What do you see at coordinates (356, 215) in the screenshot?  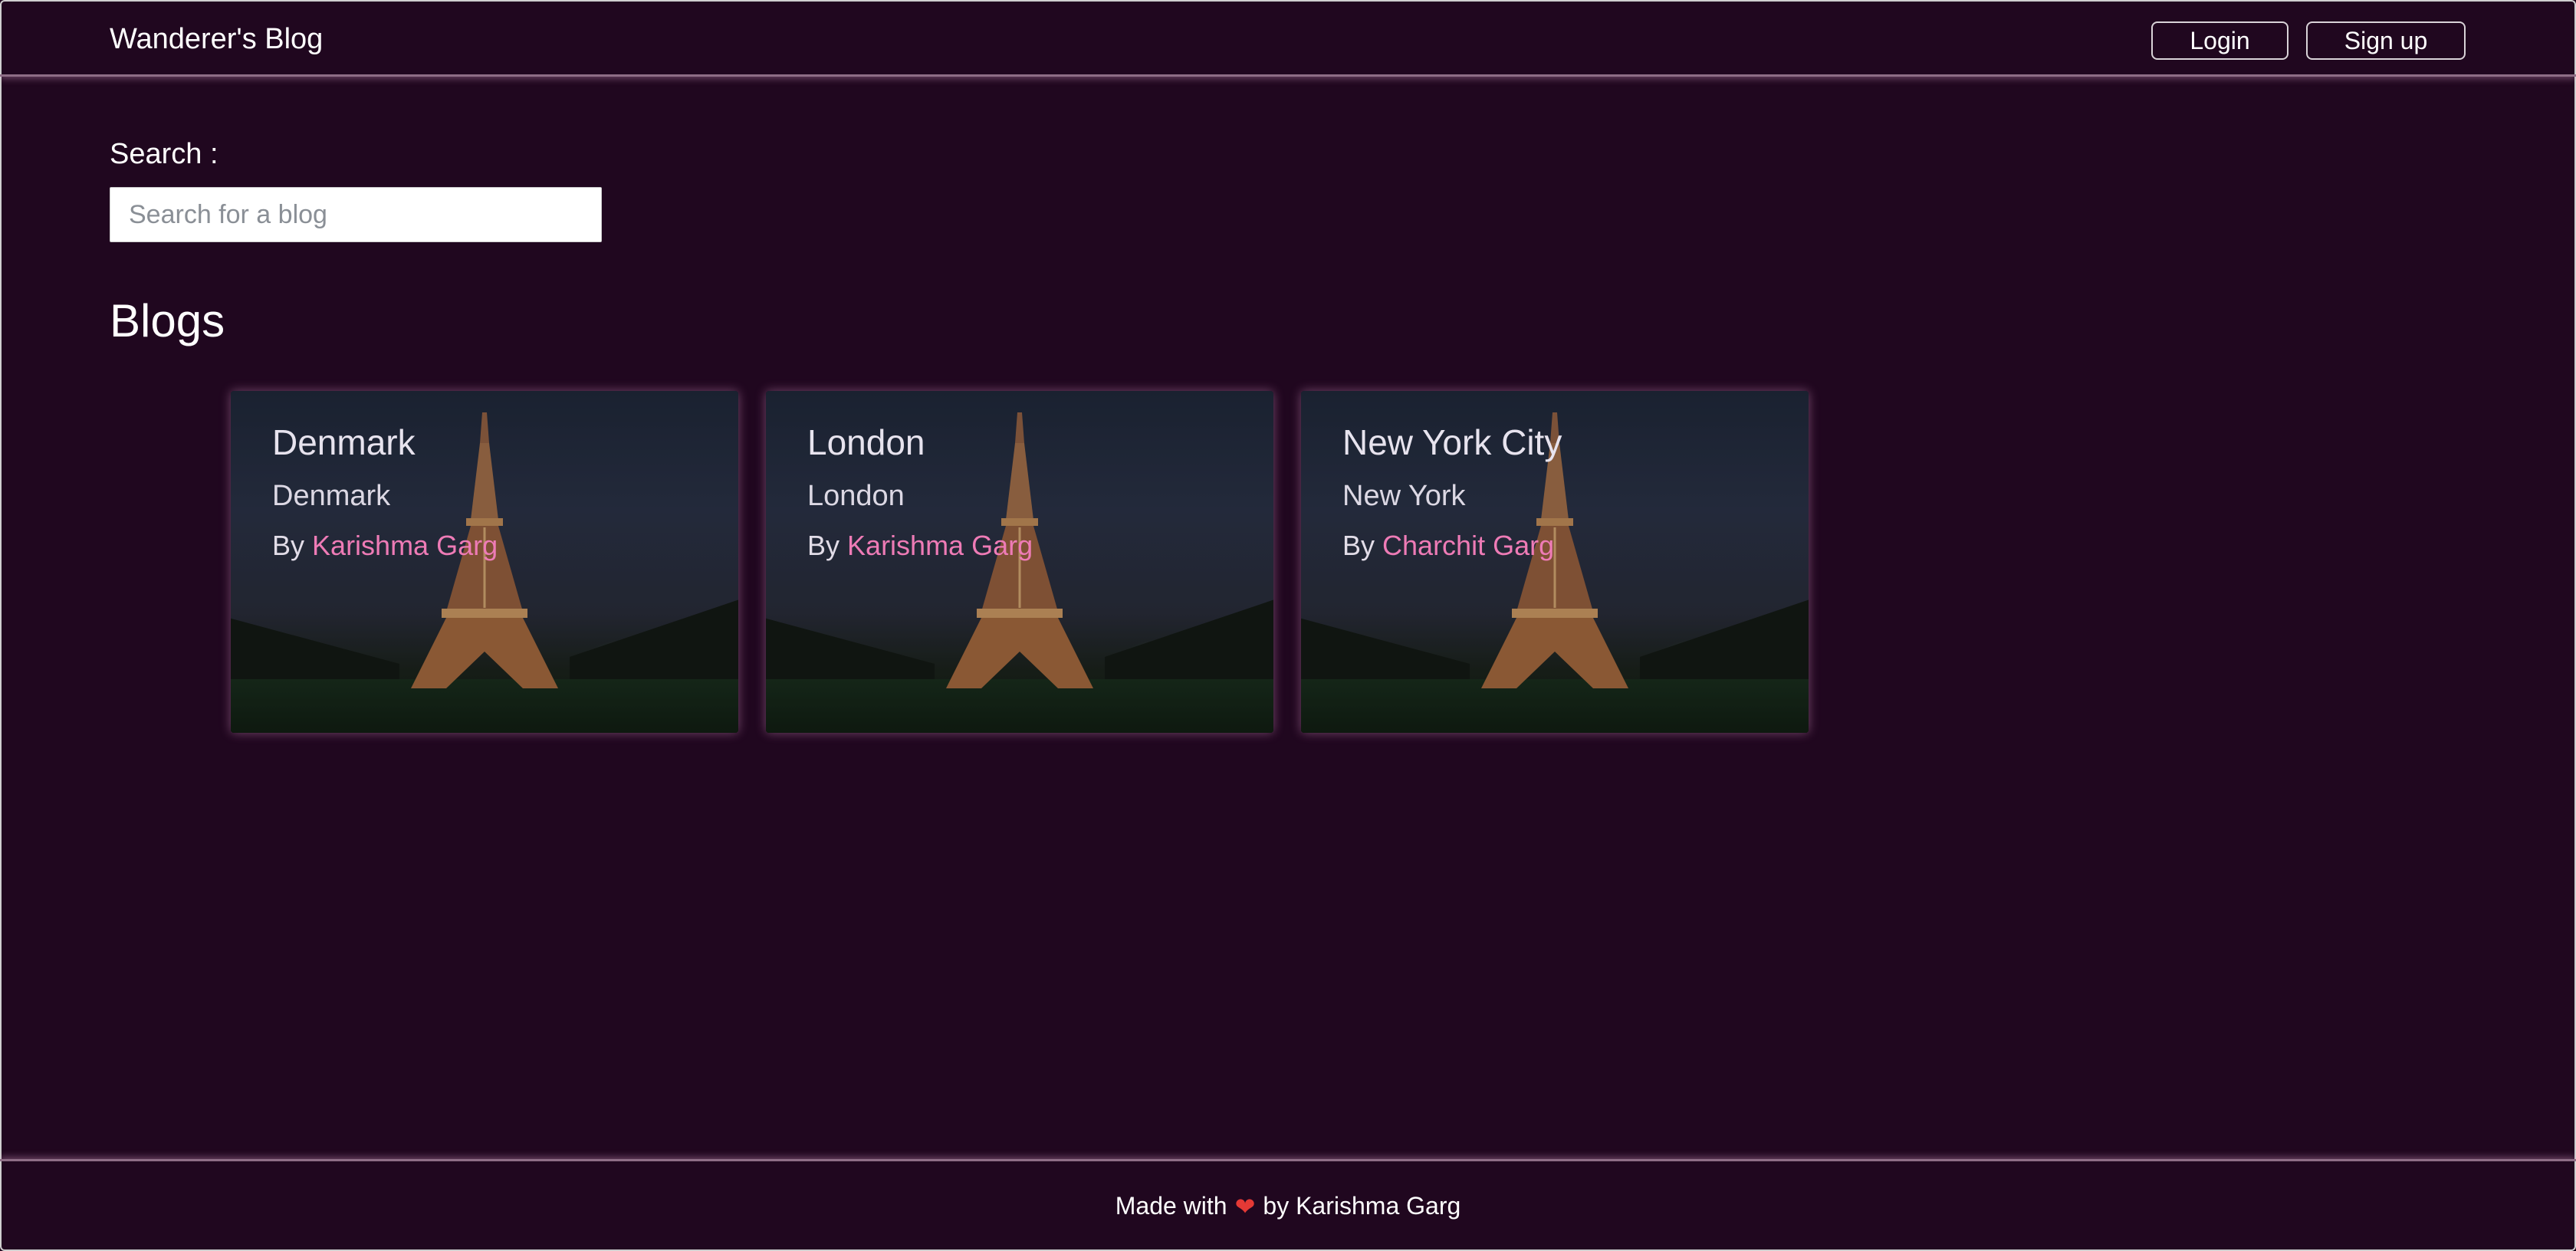 I see `search-input` at bounding box center [356, 215].